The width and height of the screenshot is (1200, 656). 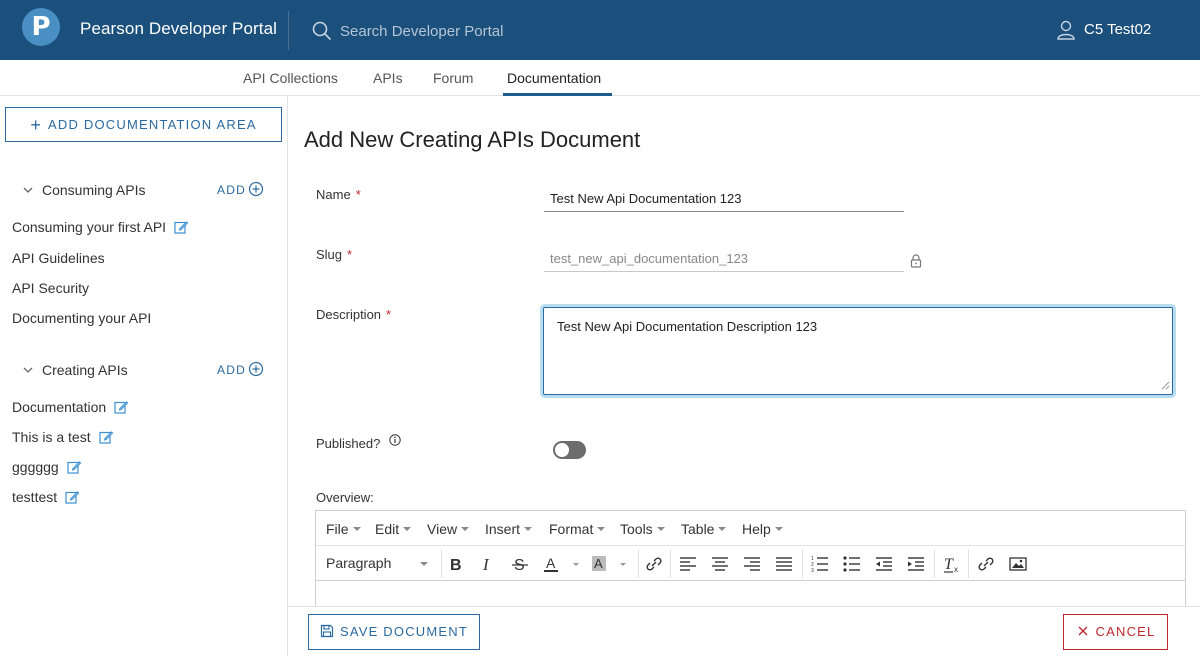 What do you see at coordinates (41, 27) in the screenshot?
I see `pearson-logo-icon: P` at bounding box center [41, 27].